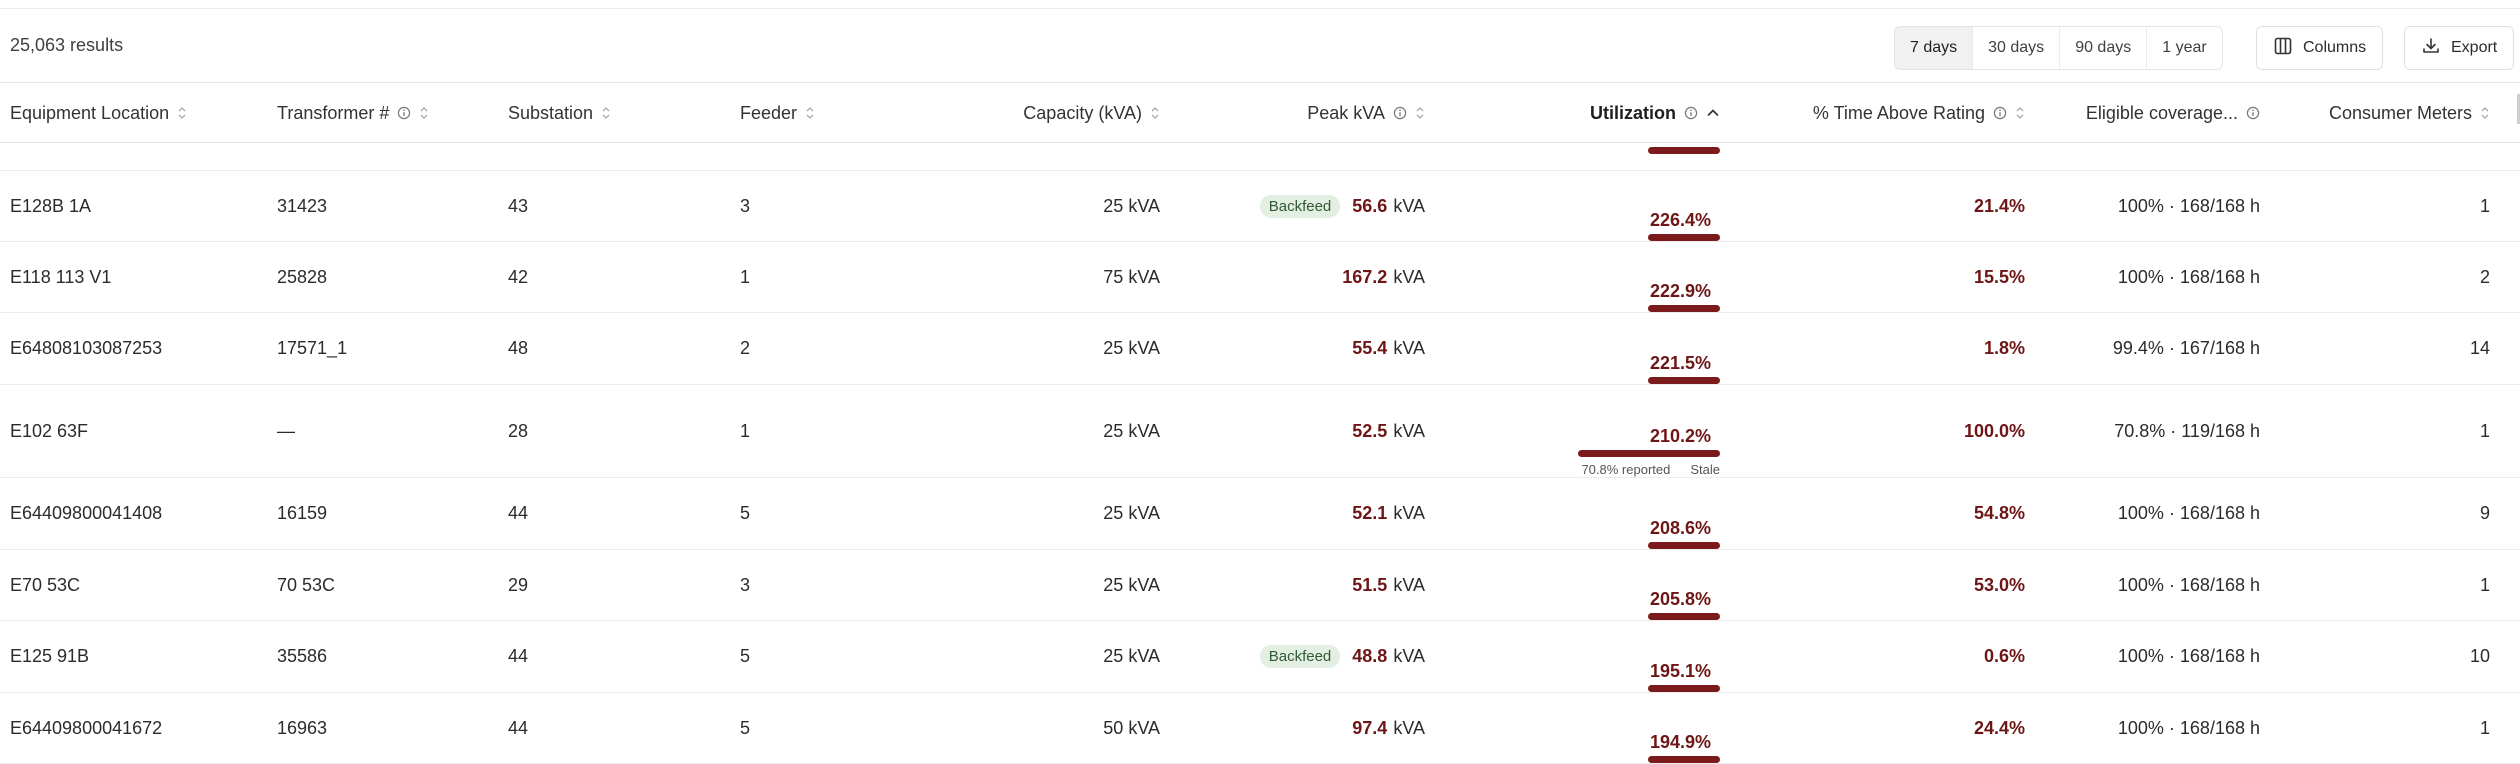  I want to click on range-7-days: 7 days, so click(1934, 48).